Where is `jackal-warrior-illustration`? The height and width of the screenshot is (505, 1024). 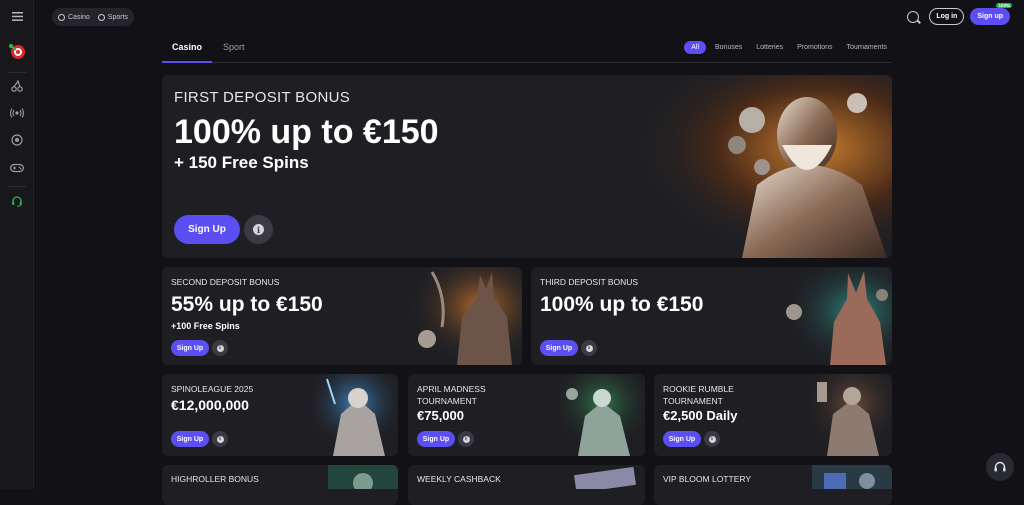 jackal-warrior-illustration is located at coordinates (832, 316).